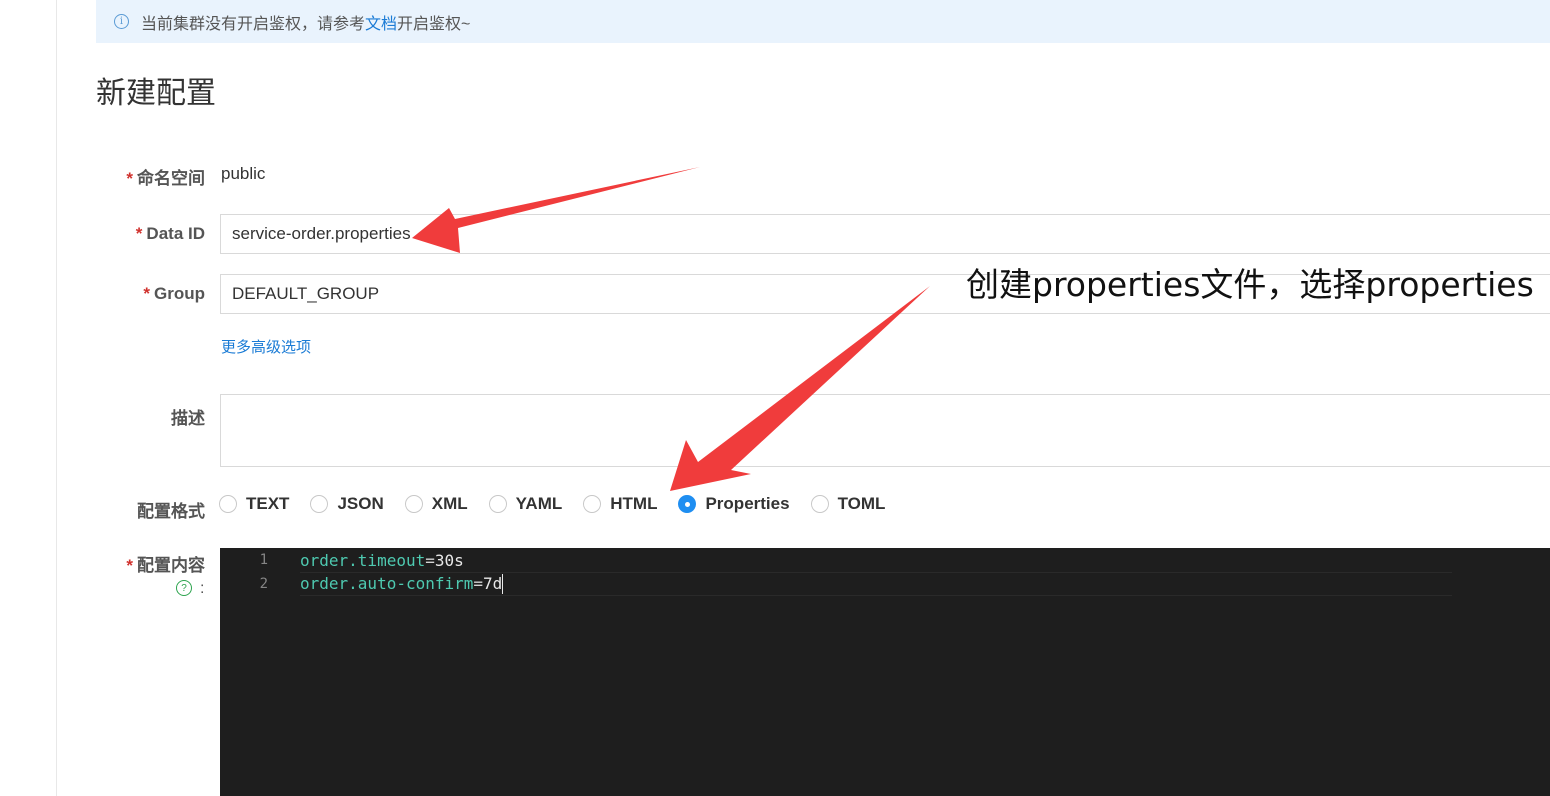 This screenshot has height=796, width=1550. I want to click on page-title: 新建配置, so click(156, 93).